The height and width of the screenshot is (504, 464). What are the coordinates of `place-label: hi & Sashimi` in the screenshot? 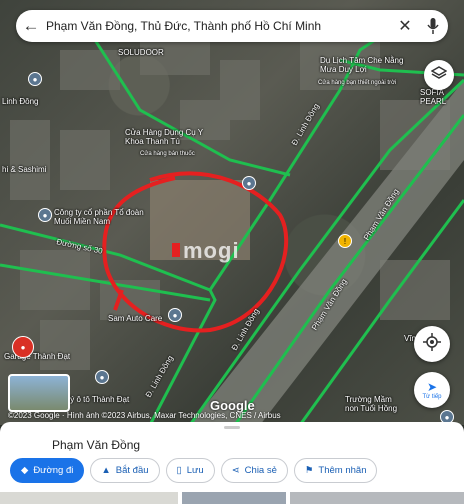 It's located at (24, 169).